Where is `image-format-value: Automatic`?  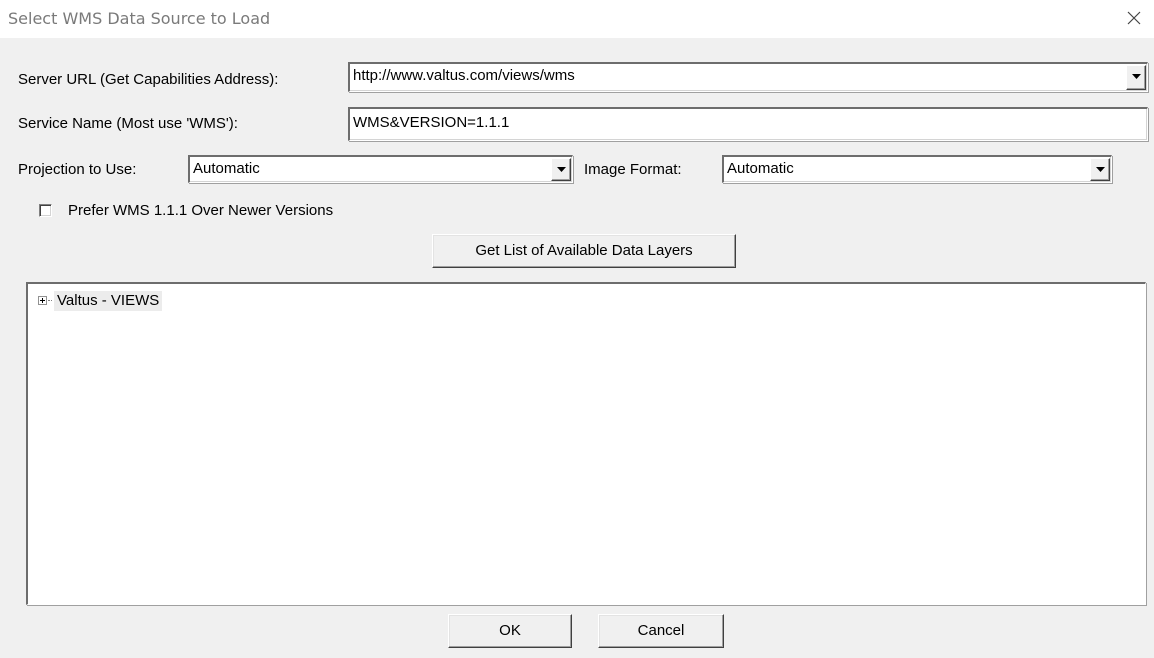 image-format-value: Automatic is located at coordinates (760, 168).